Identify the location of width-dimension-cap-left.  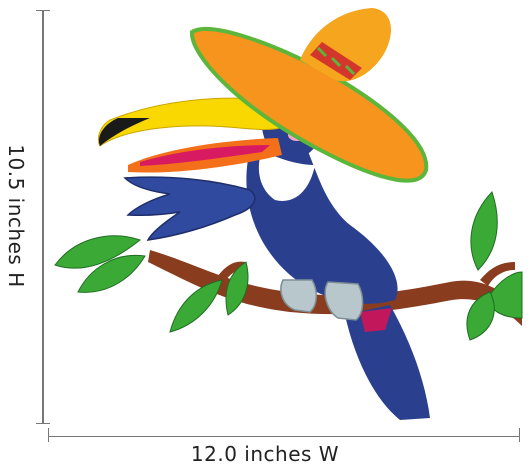
(48, 435).